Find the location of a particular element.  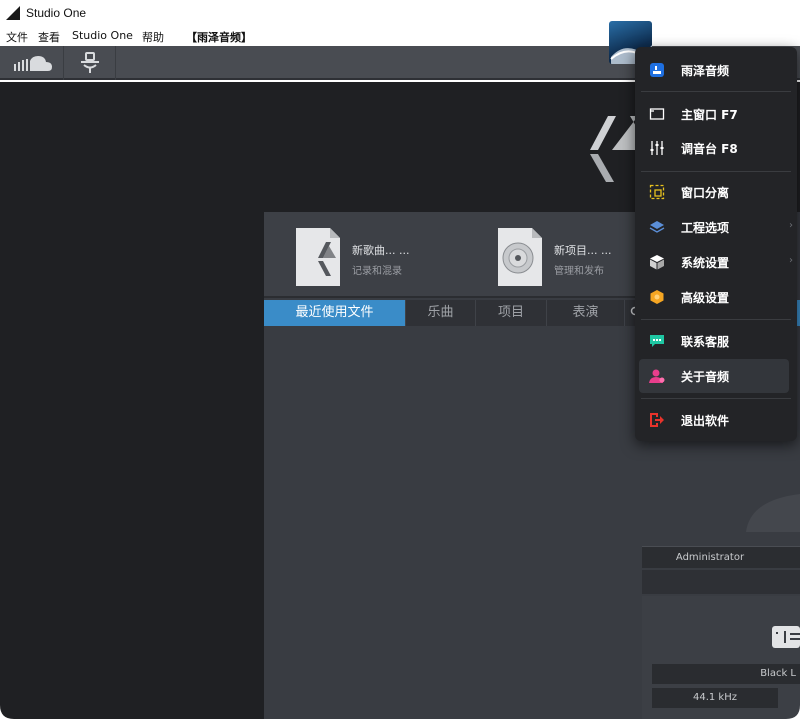

cloud-button is located at coordinates (32, 63).